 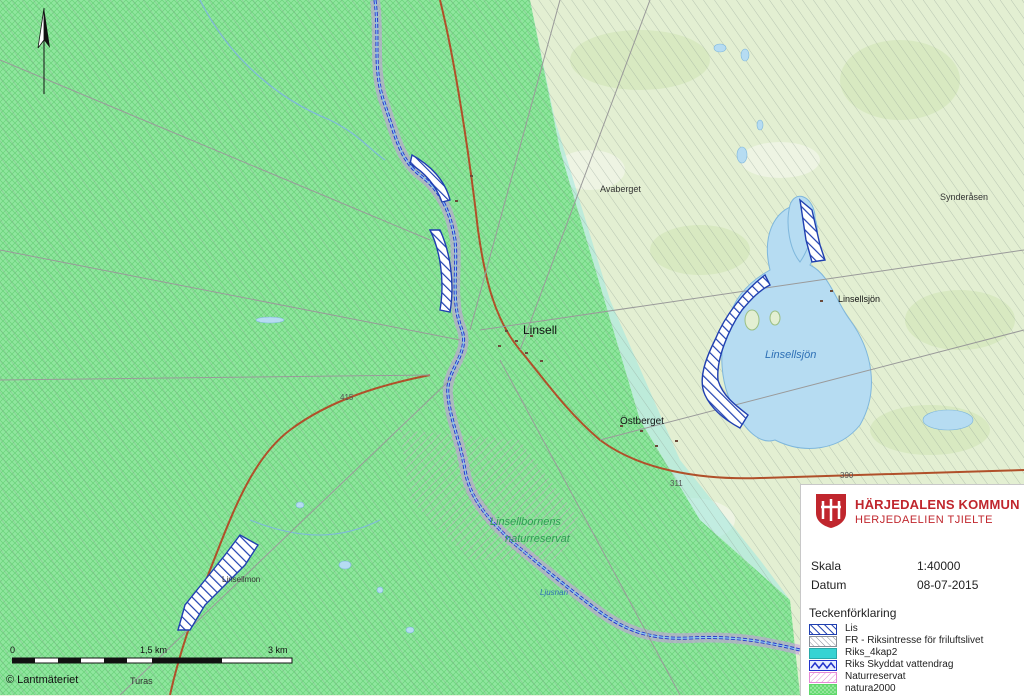 I want to click on label-ljusnan: Ljusnan, so click(x=554, y=592).